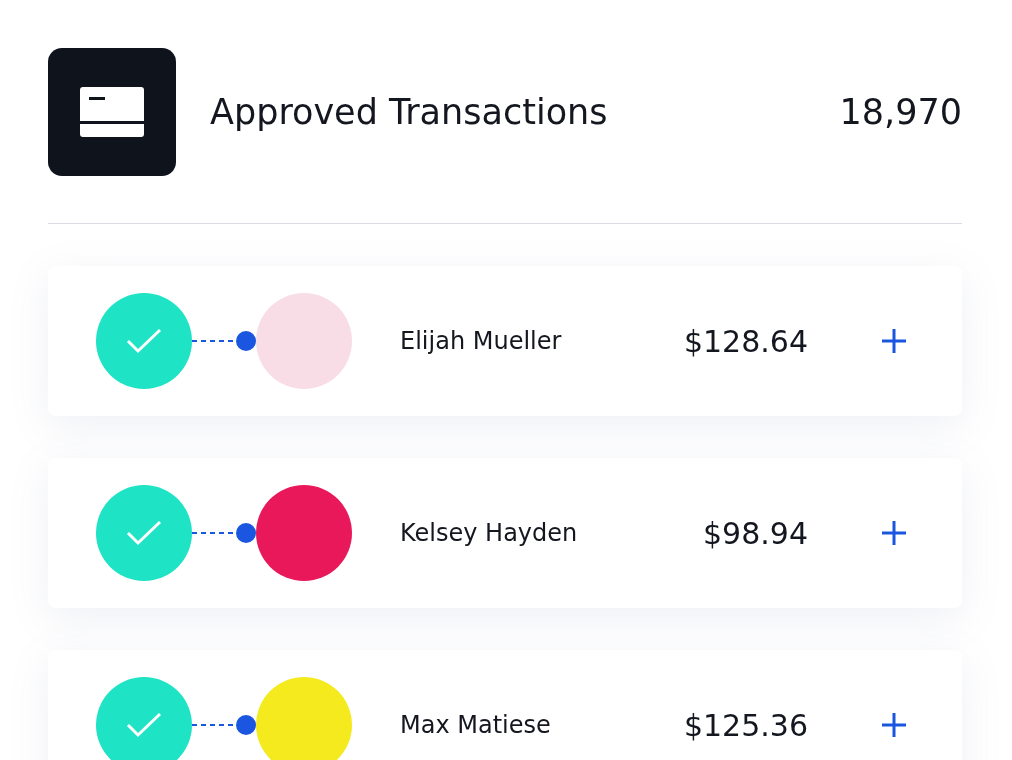  What do you see at coordinates (476, 725) in the screenshot?
I see `customer-name: Max Matiese` at bounding box center [476, 725].